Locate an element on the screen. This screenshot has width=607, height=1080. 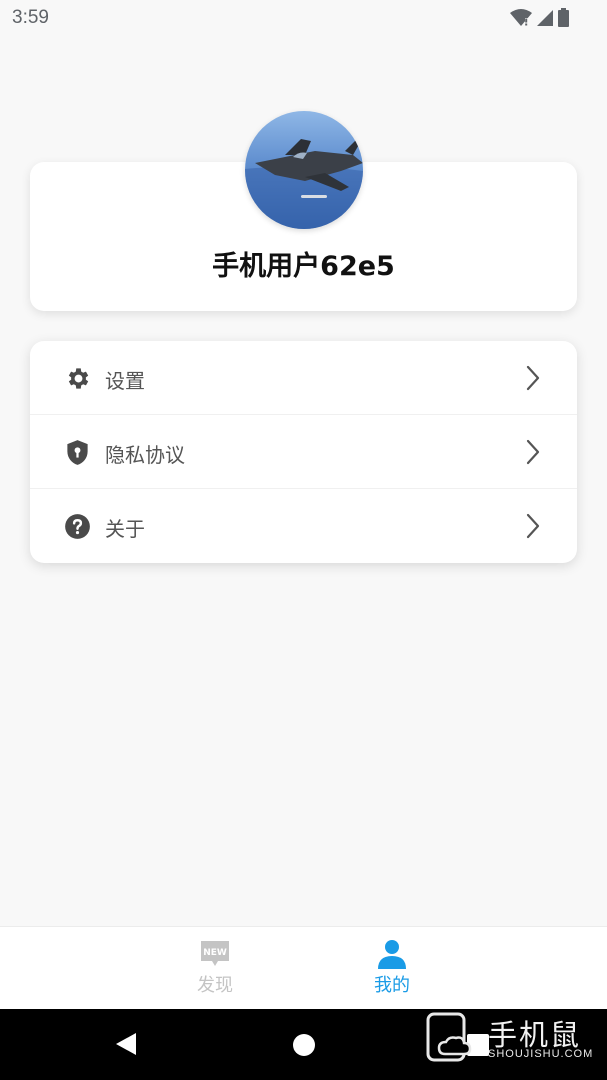
user-icon is located at coordinates (392, 954).